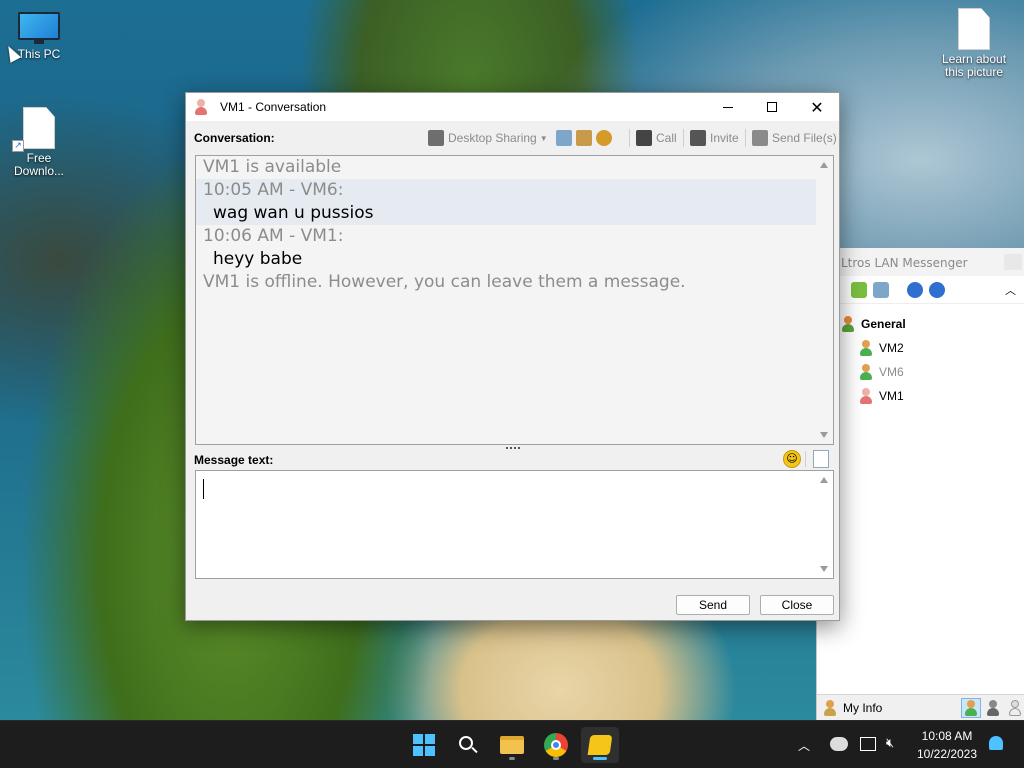 Image resolution: width=1024 pixels, height=768 pixels. What do you see at coordinates (604, 138) in the screenshot?
I see `font-settings-icon` at bounding box center [604, 138].